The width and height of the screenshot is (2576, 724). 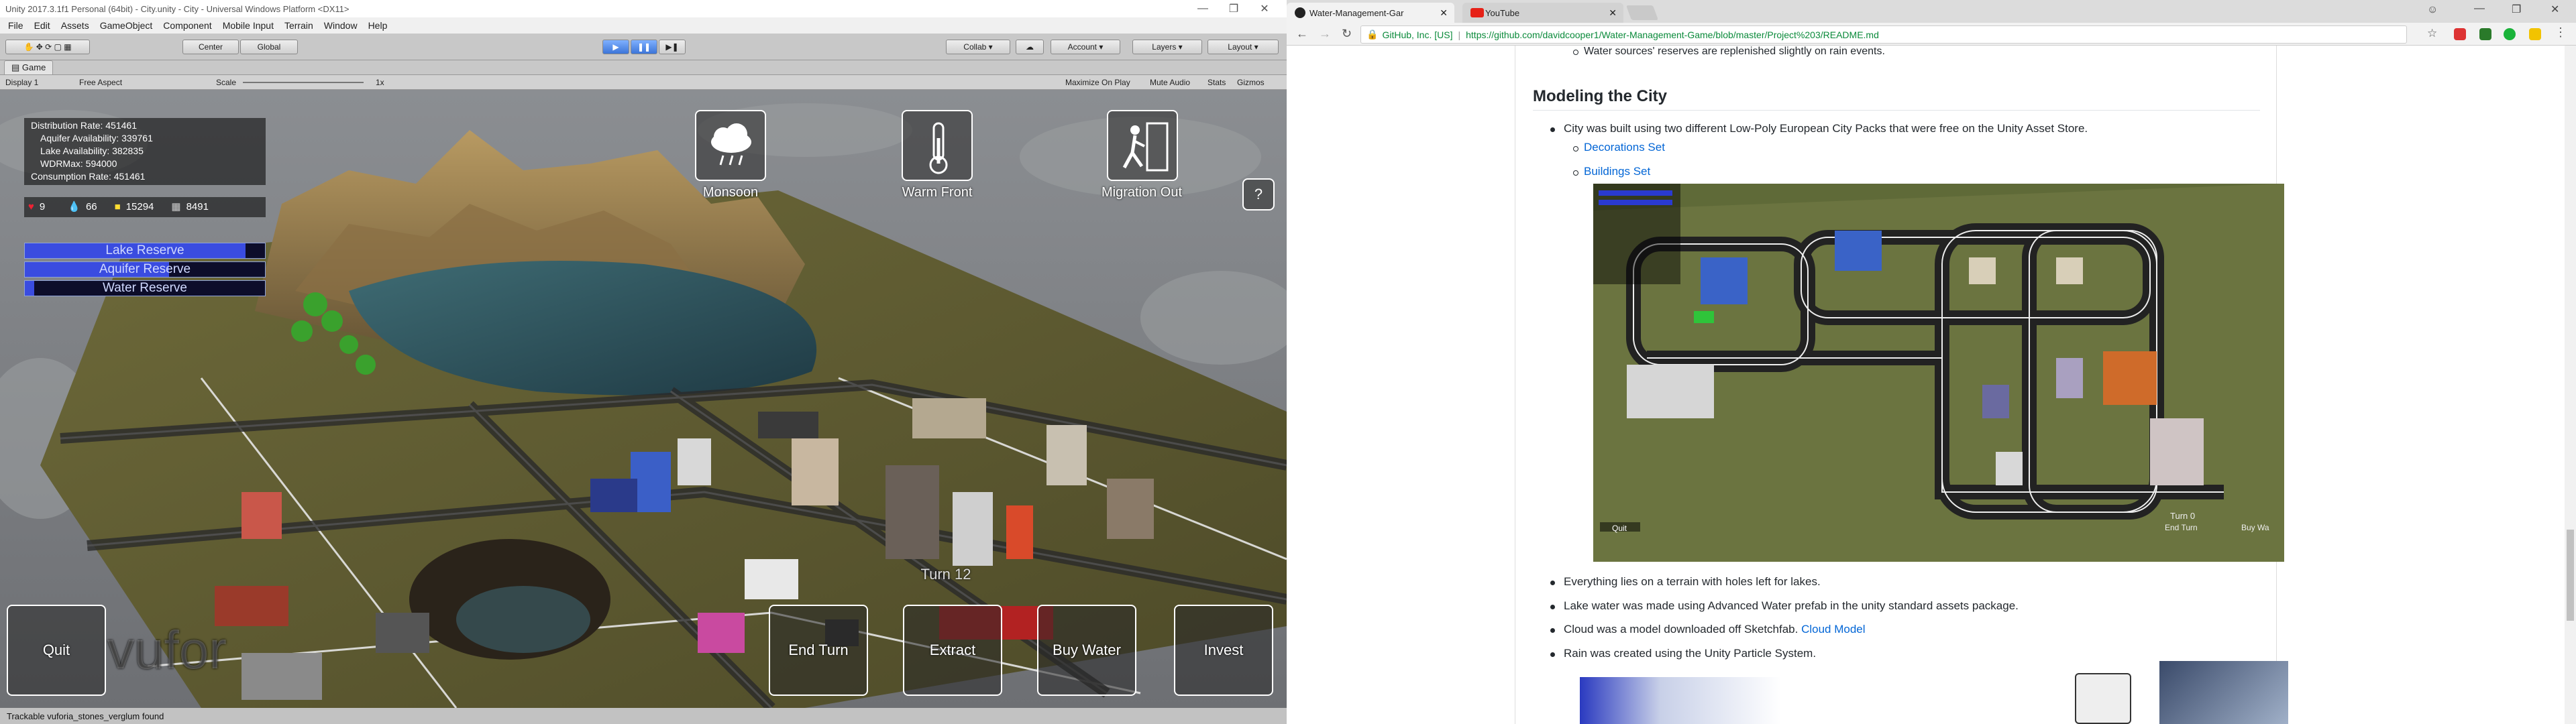 I want to click on bookmark-star-icon: ☆, so click(x=2432, y=33).